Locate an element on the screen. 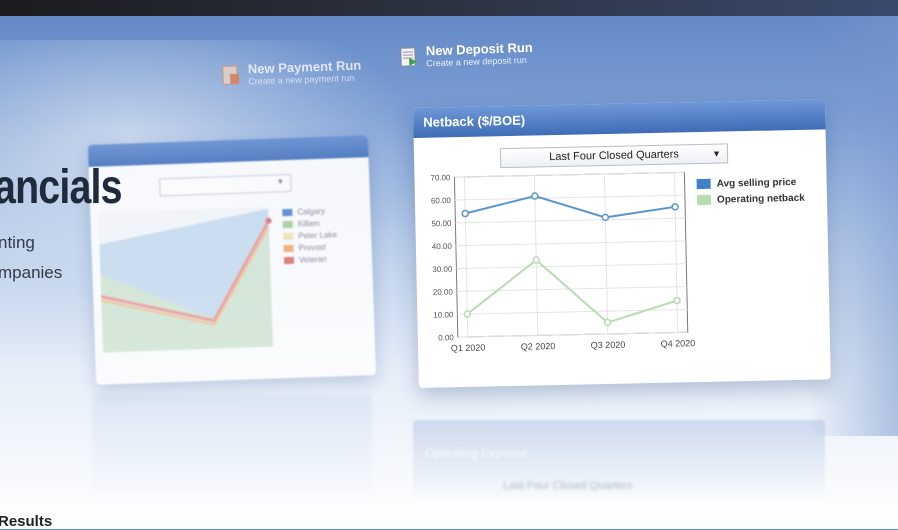 This screenshot has height=530, width=898. y-tick-label: 70.00 is located at coordinates (440, 177).